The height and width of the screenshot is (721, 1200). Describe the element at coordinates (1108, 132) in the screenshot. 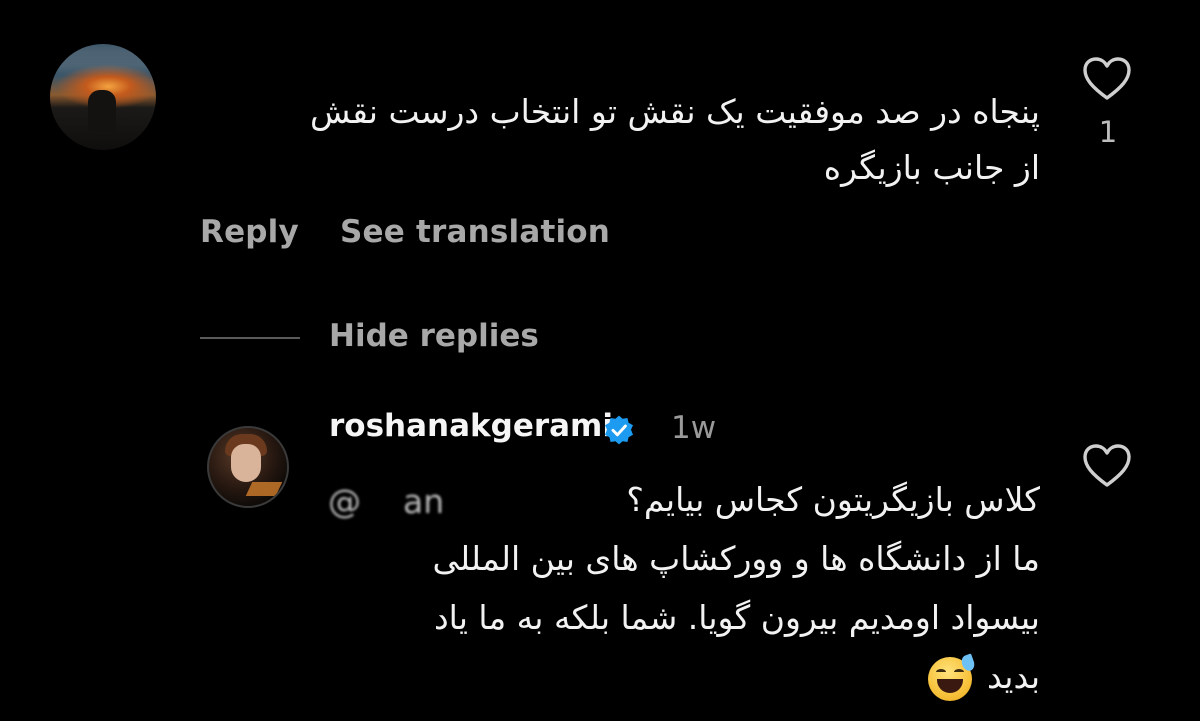

I see `like-count: 1` at that location.